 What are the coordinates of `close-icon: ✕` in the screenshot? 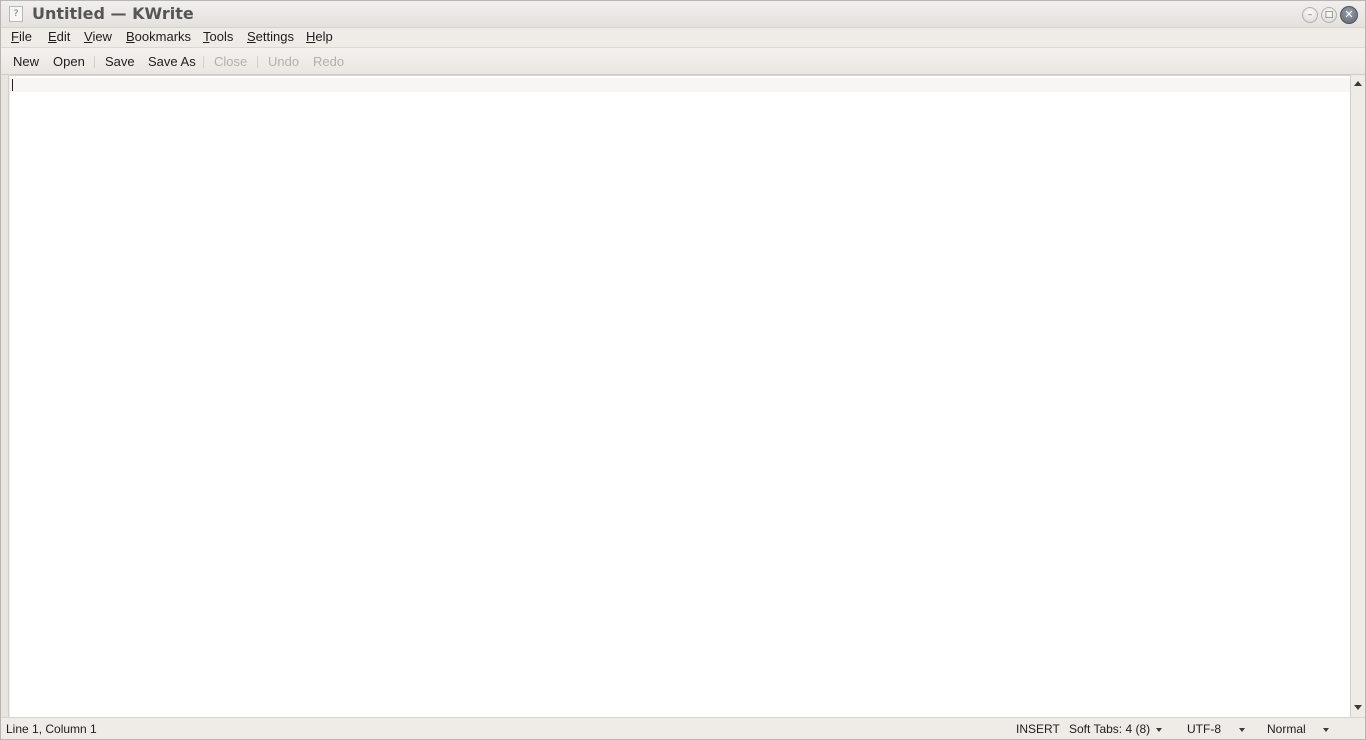 It's located at (1349, 14).